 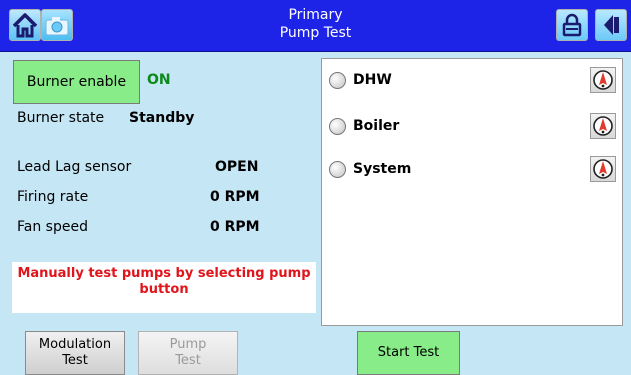 What do you see at coordinates (74, 167) in the screenshot?
I see `lead-lag-sensor-label: Lead Lag sensor` at bounding box center [74, 167].